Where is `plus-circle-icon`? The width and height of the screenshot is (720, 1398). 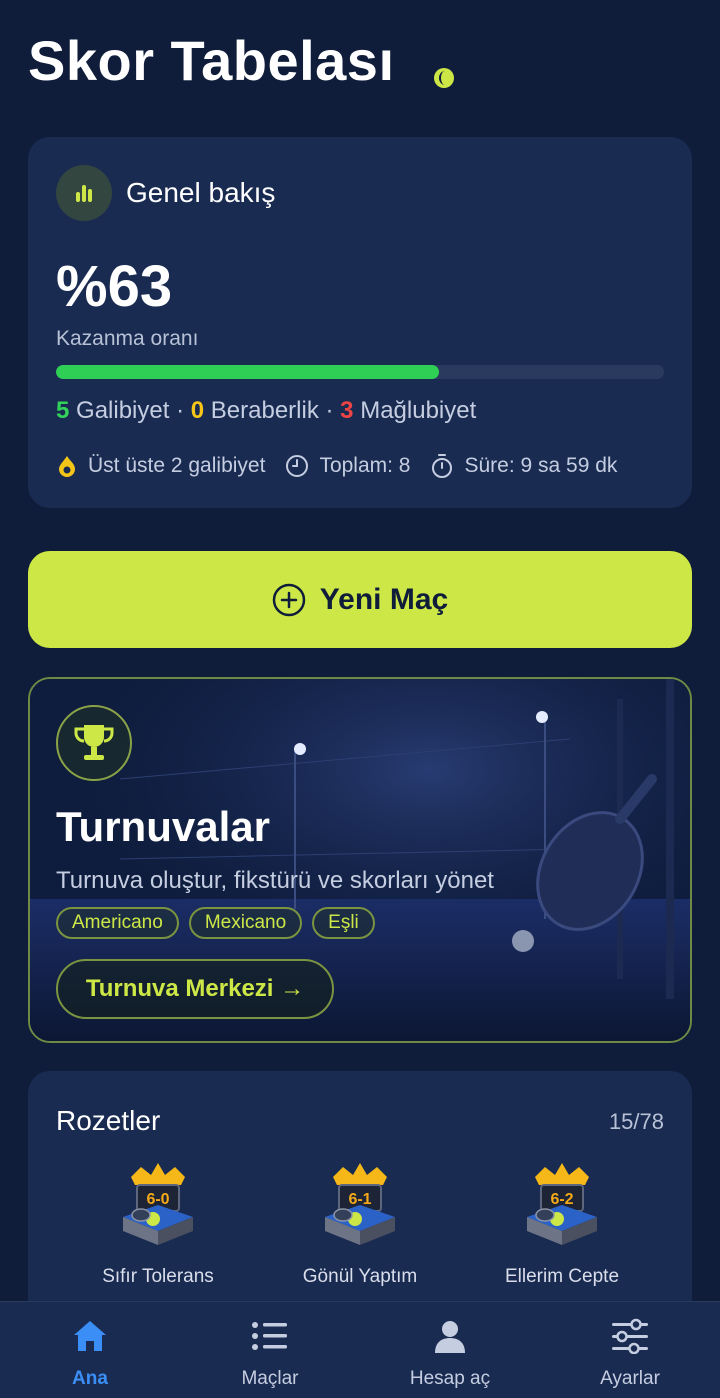 plus-circle-icon is located at coordinates (289, 599).